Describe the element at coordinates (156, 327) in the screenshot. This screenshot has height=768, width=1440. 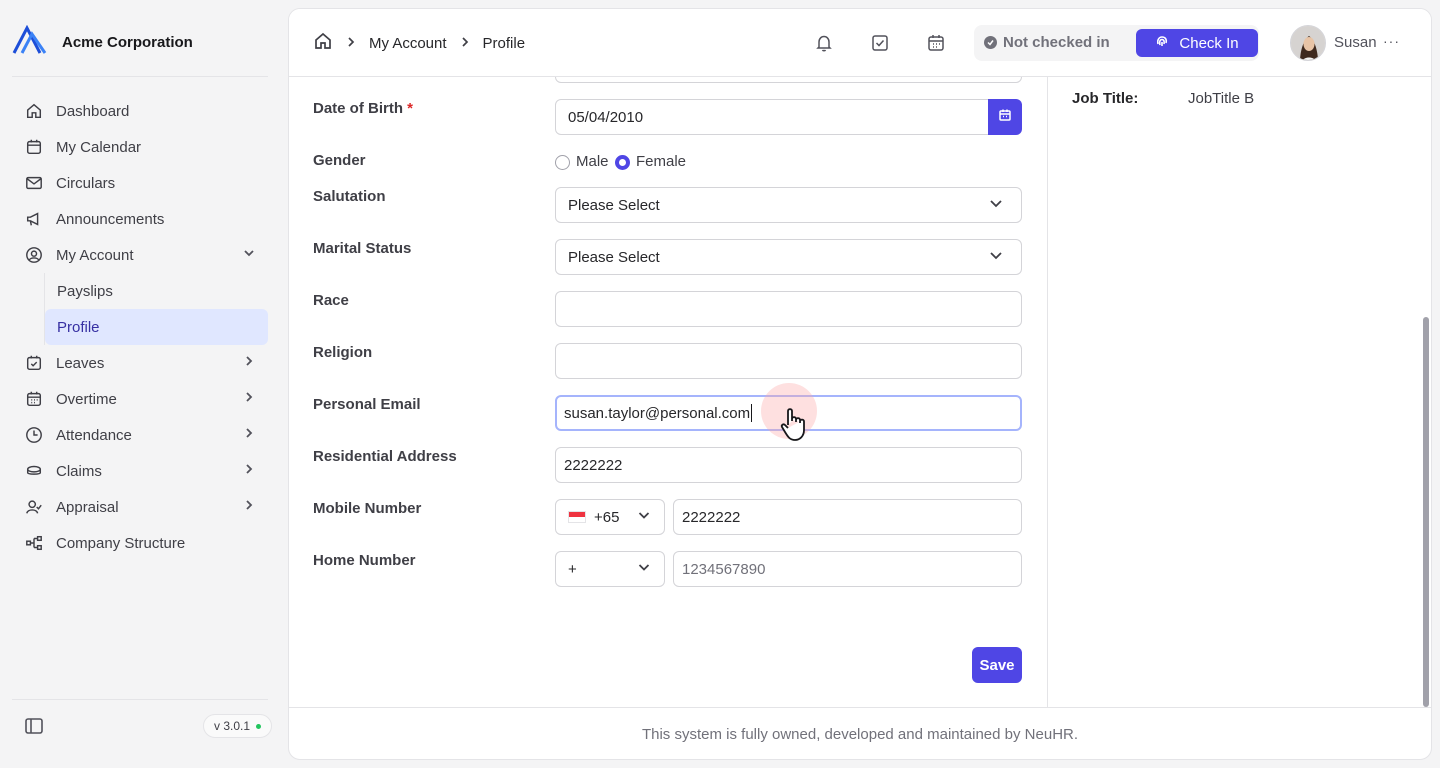
I see `sidebar-item-profile: Profile` at that location.